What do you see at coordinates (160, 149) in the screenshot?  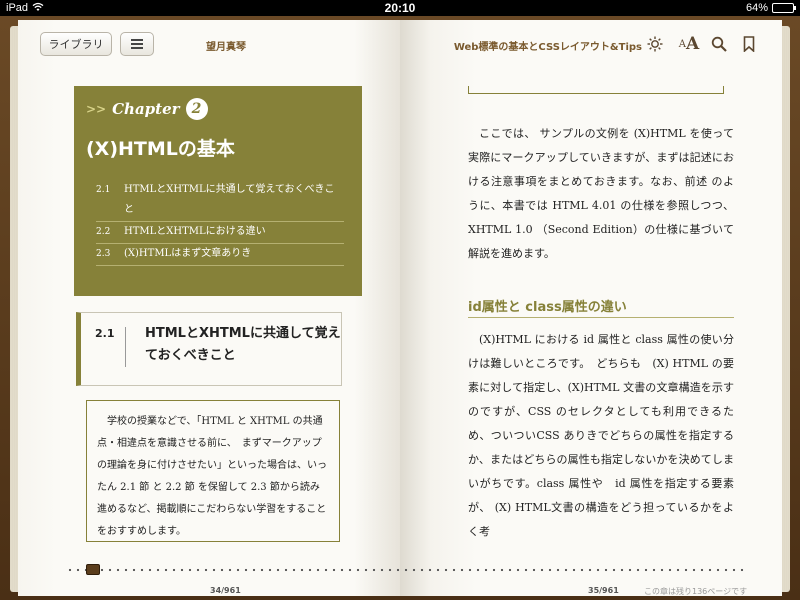 I see `chapter-title: (X)HTMLの基本` at bounding box center [160, 149].